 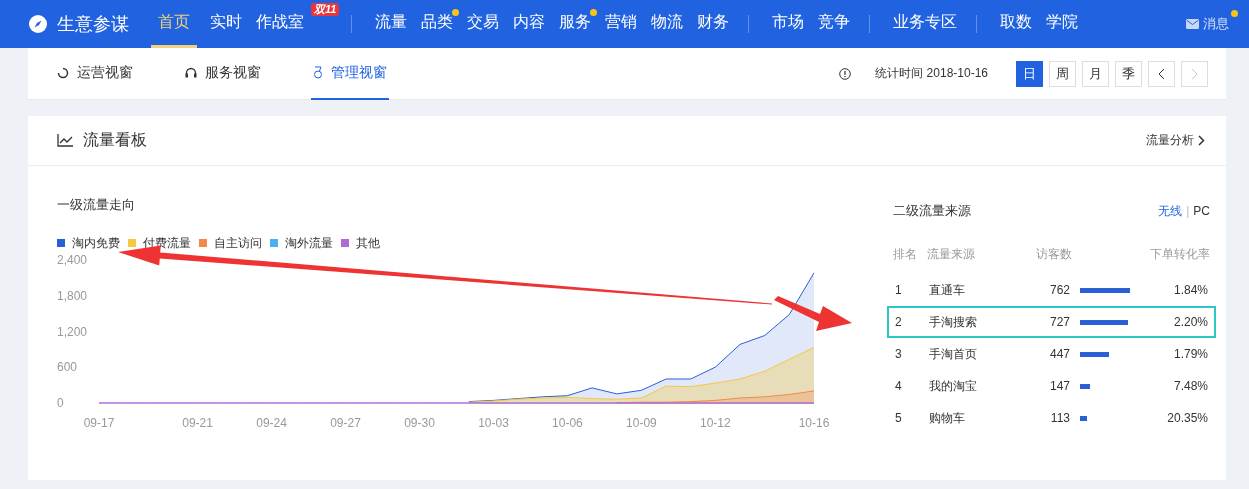 What do you see at coordinates (1059, 322) in the screenshot?
I see `visitors-cell-text: 727` at bounding box center [1059, 322].